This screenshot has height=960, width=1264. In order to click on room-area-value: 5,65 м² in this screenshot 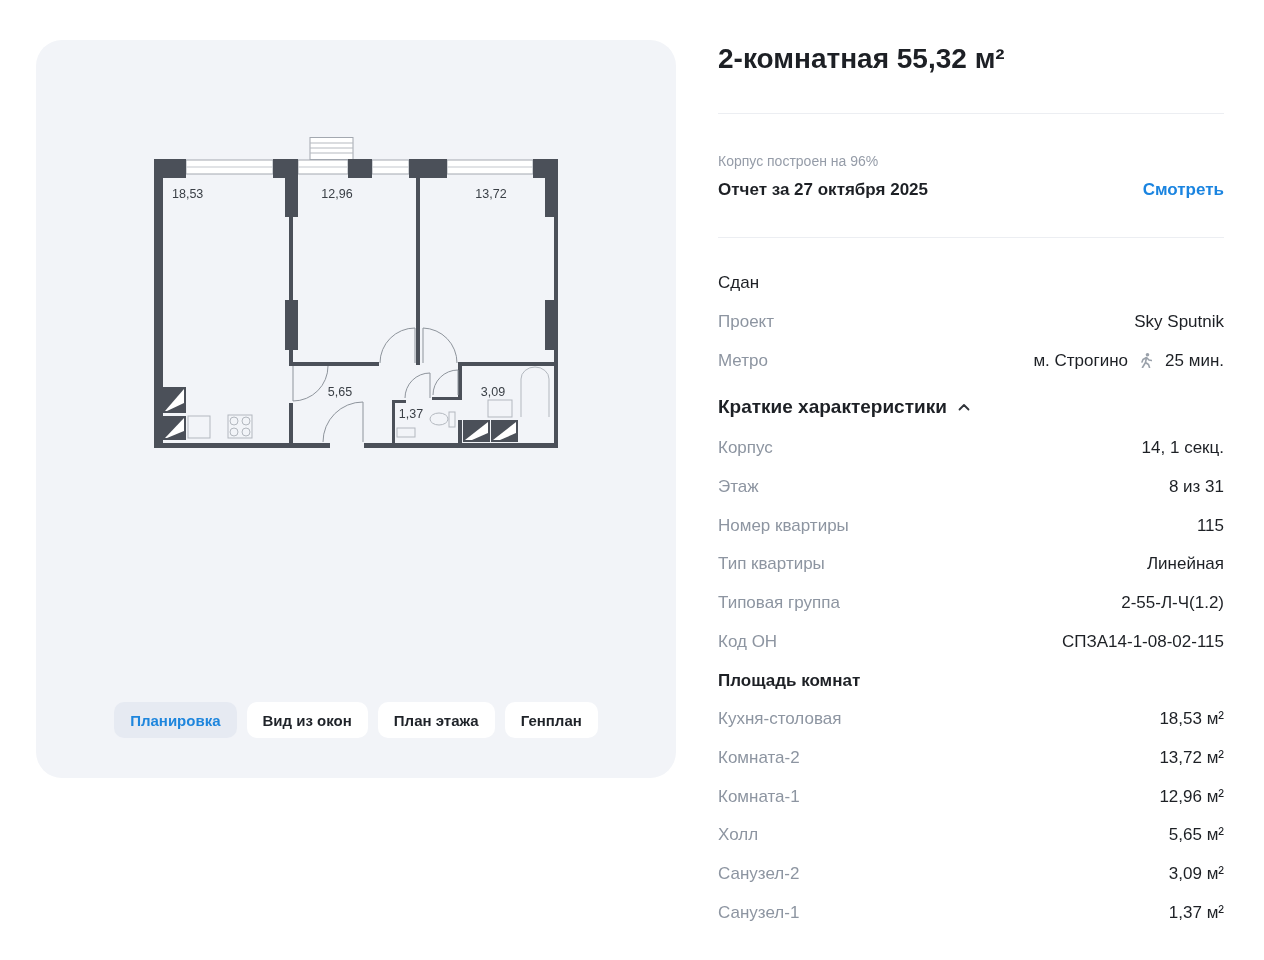, I will do `click(1196, 835)`.